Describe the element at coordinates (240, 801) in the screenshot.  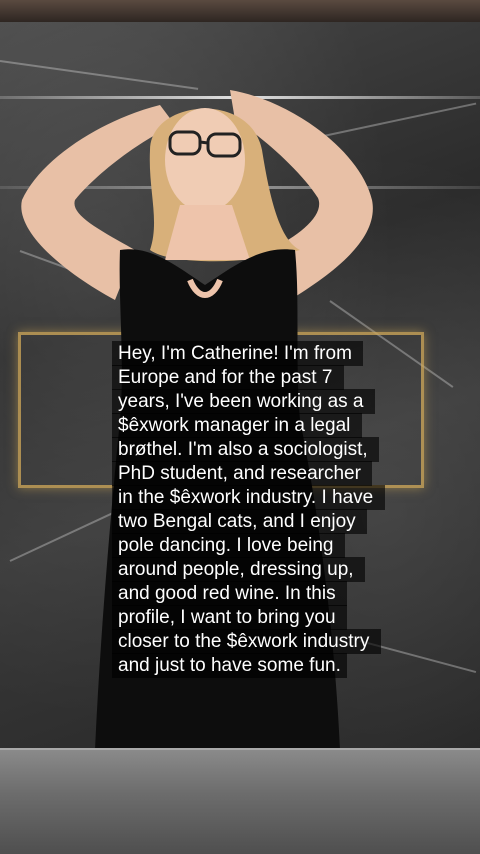
I see `sink-counter` at that location.